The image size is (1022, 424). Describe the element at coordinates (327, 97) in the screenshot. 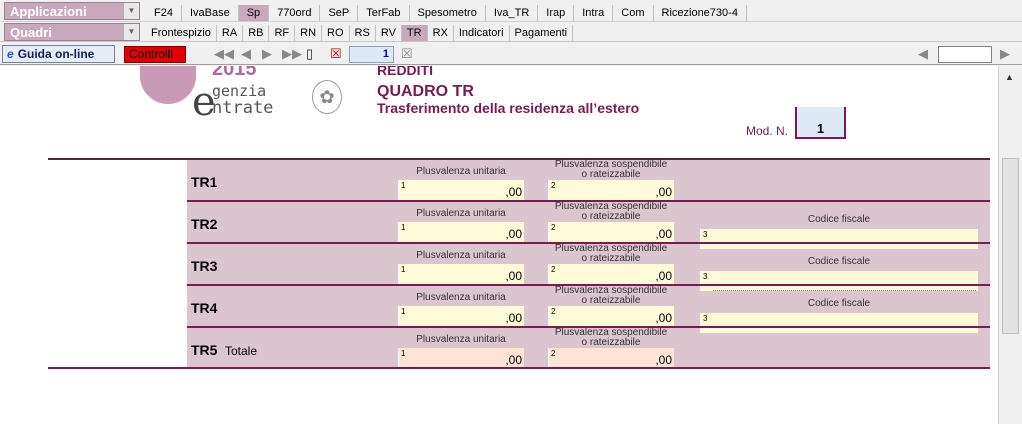

I see `state-emblem-icon: ✿` at that location.